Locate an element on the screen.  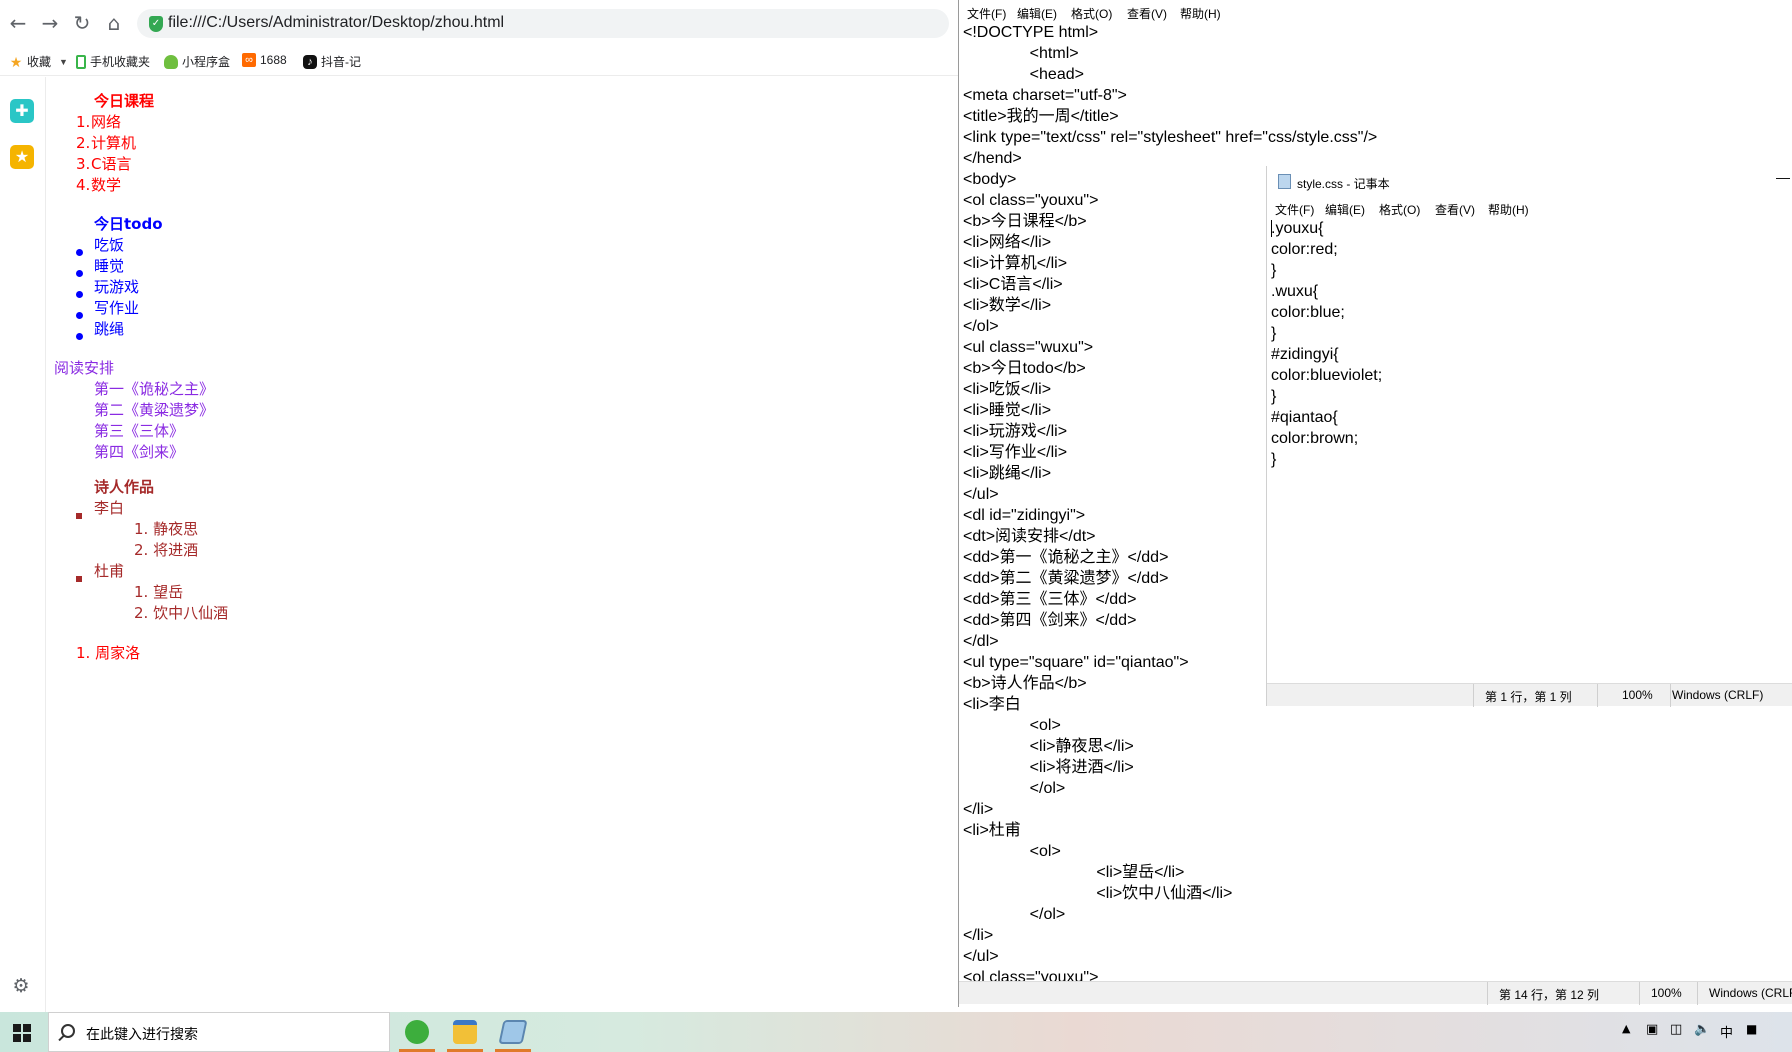
back-arrow-icon: ← is located at coordinates (18, 23).